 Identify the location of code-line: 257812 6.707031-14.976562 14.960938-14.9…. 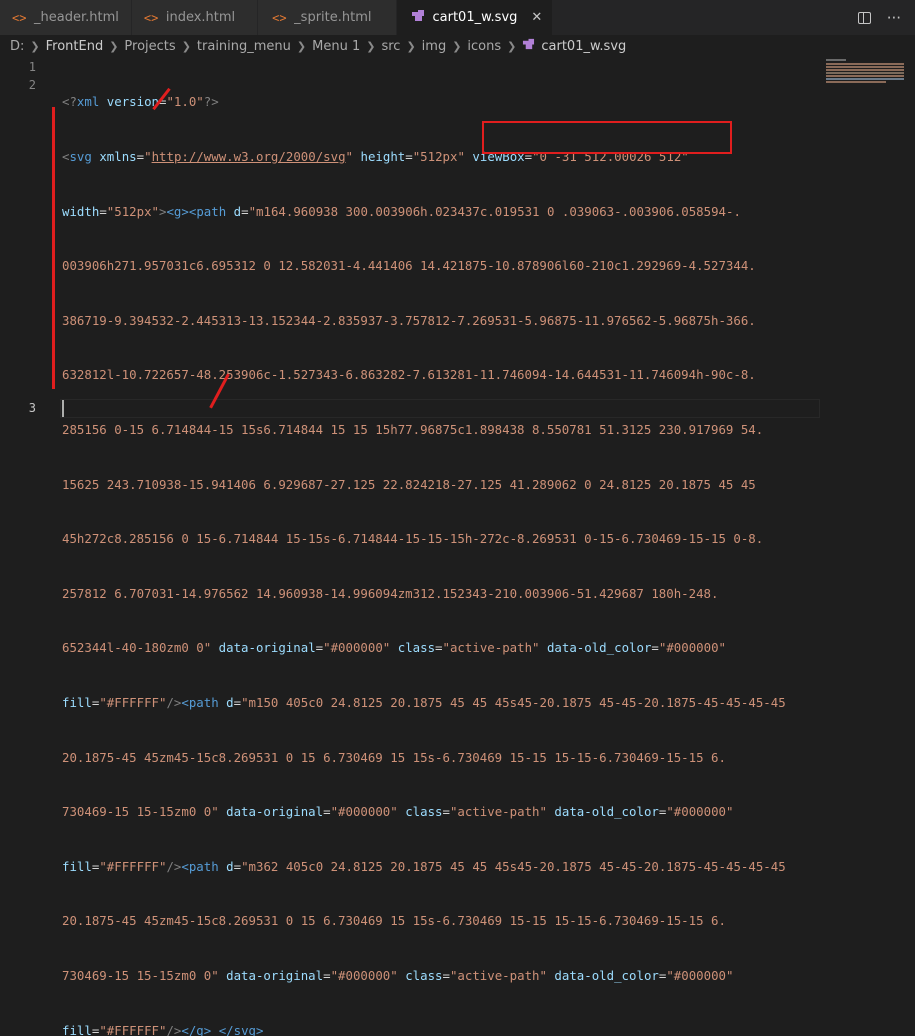
(442, 594).